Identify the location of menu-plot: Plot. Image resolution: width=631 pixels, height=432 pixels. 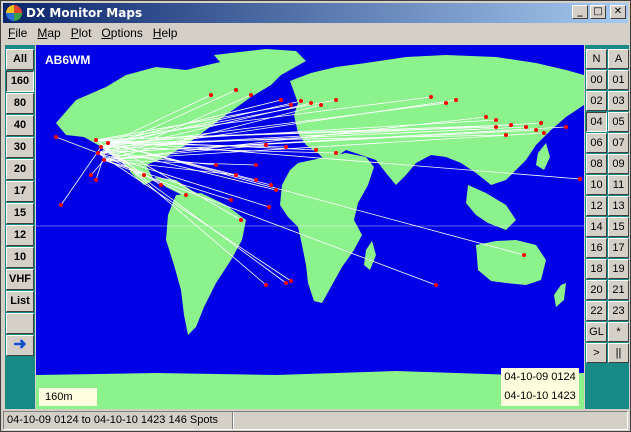
(81, 33).